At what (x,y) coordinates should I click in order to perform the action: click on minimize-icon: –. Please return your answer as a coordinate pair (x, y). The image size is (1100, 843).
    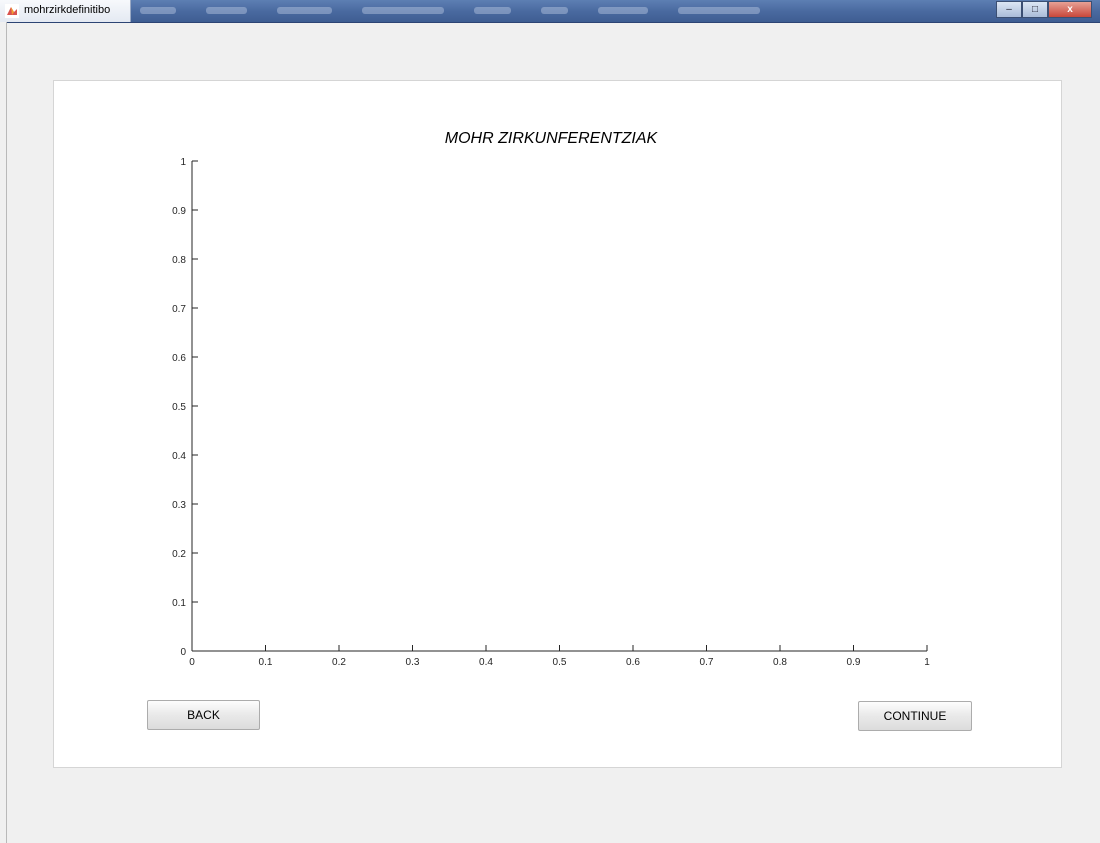
    Looking at the image, I should click on (1009, 9).